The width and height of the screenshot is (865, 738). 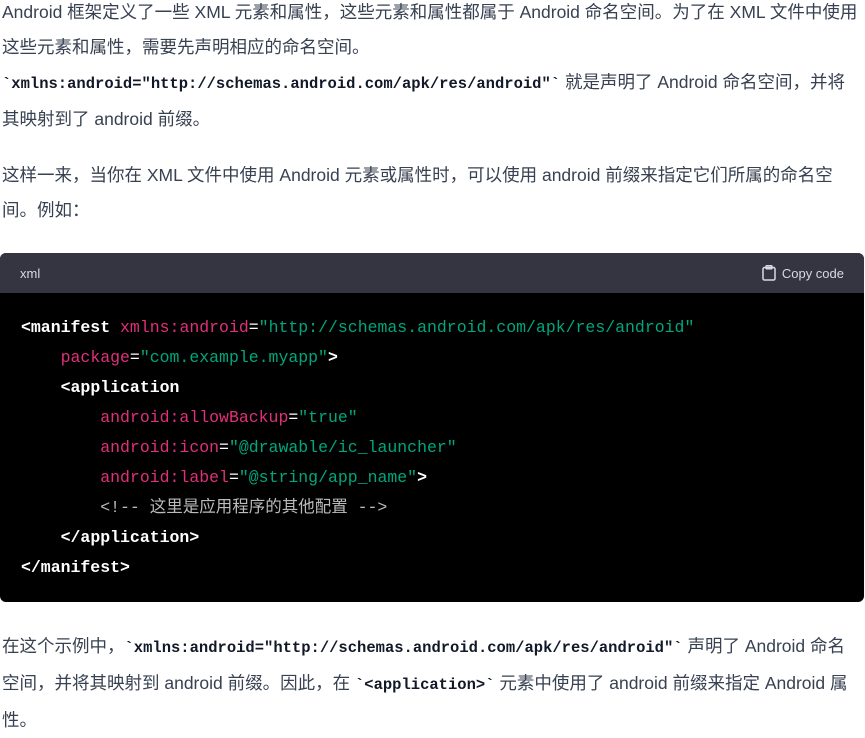 I want to click on code-token-str: "@drawable/ic_launcher", so click(x=342, y=447).